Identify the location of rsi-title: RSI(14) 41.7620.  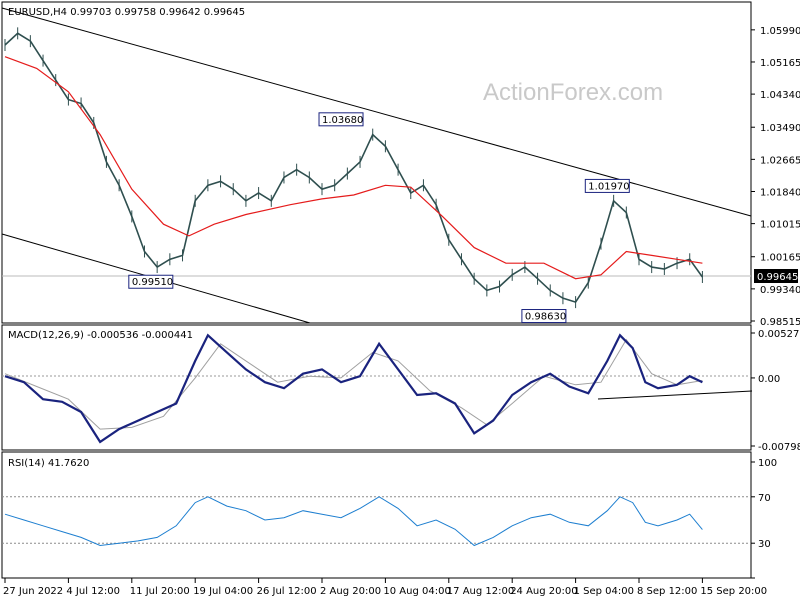
(48, 463).